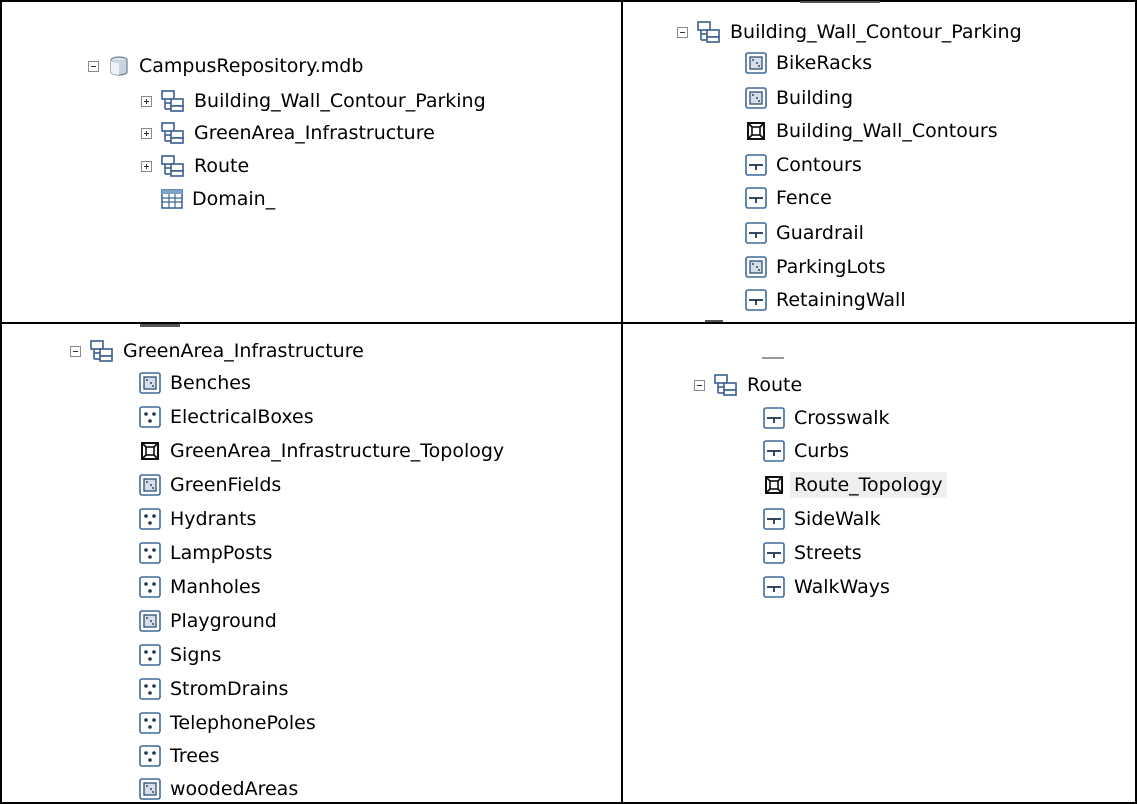 The width and height of the screenshot is (1137, 804). What do you see at coordinates (313, 101) in the screenshot?
I see `tree-node: Building_Wall_Contour_Parking` at bounding box center [313, 101].